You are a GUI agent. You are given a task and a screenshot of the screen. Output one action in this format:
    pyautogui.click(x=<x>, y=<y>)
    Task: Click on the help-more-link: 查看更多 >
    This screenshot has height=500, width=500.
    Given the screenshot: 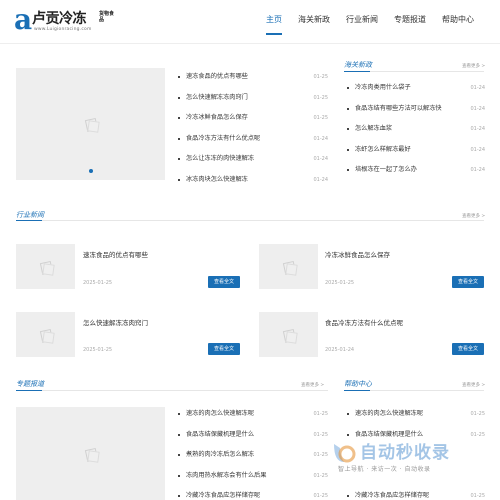 What is the action you would take?
    pyautogui.click(x=473, y=385)
    